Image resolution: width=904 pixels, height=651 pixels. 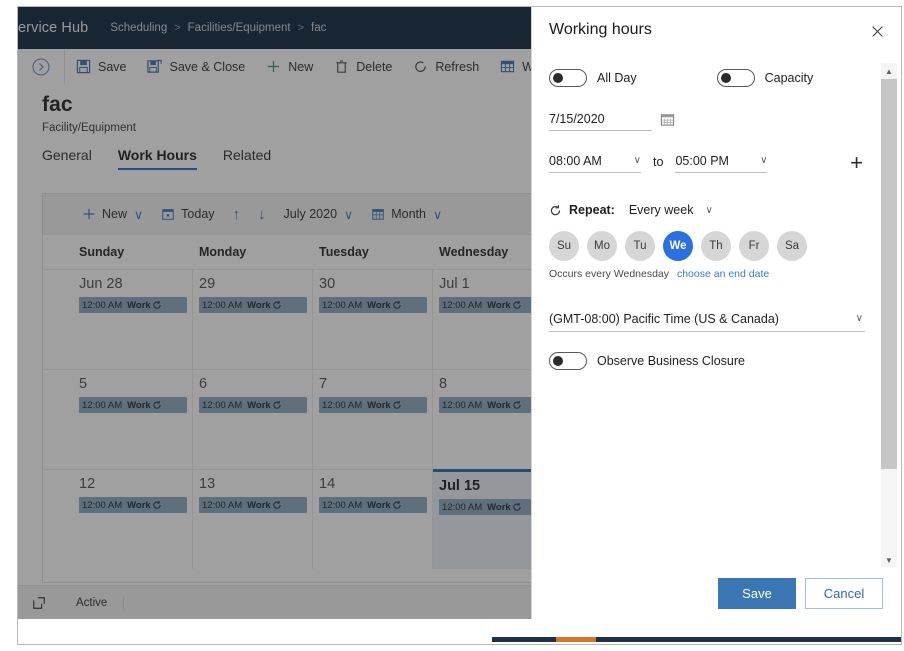 What do you see at coordinates (133, 419) in the screenshot?
I see `calendar-day-cell: 5 12:00 AM Work` at bounding box center [133, 419].